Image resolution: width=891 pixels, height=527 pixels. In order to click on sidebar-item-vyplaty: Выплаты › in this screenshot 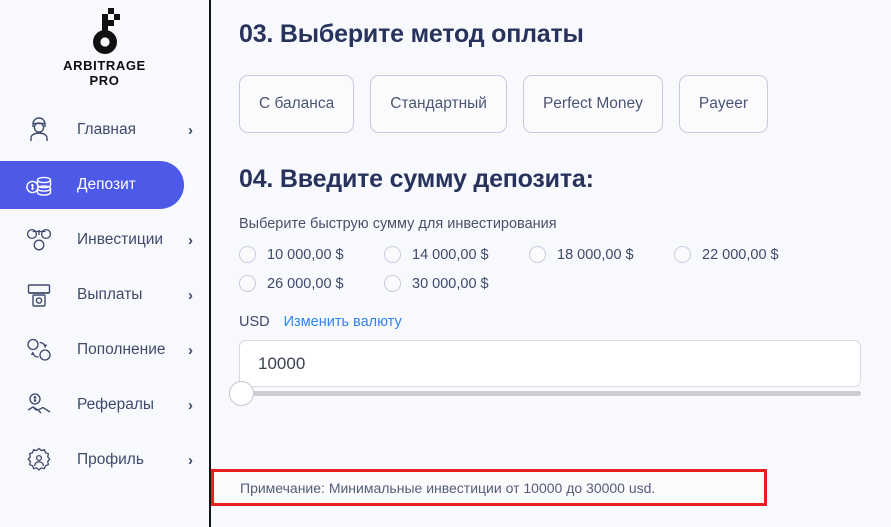, I will do `click(104, 295)`.